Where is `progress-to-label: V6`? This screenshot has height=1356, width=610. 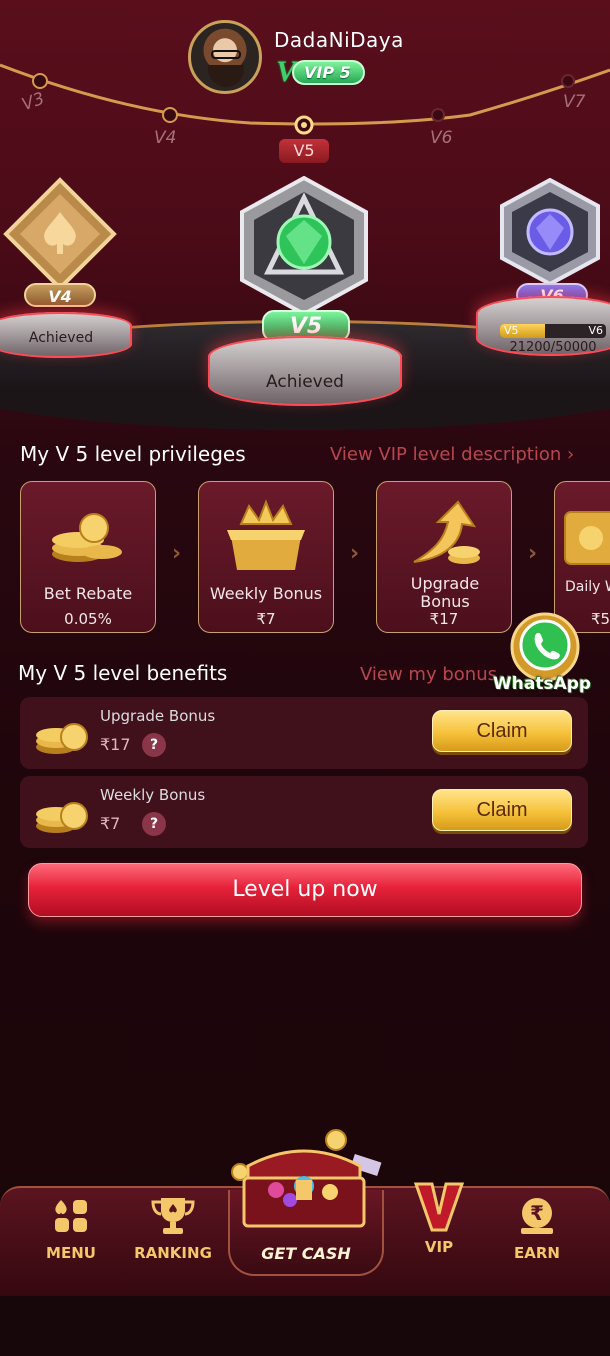
progress-to-label: V6 is located at coordinates (595, 330).